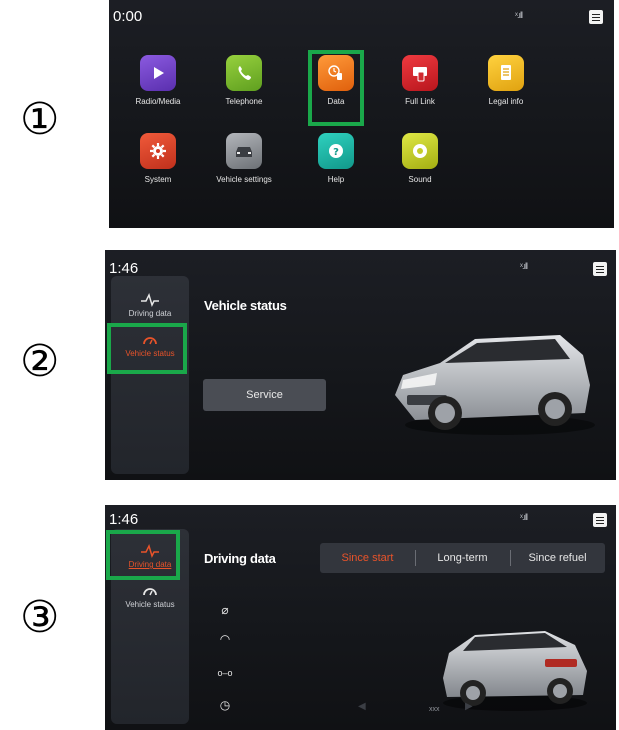  I want to click on app-help: ? Help, so click(336, 158).